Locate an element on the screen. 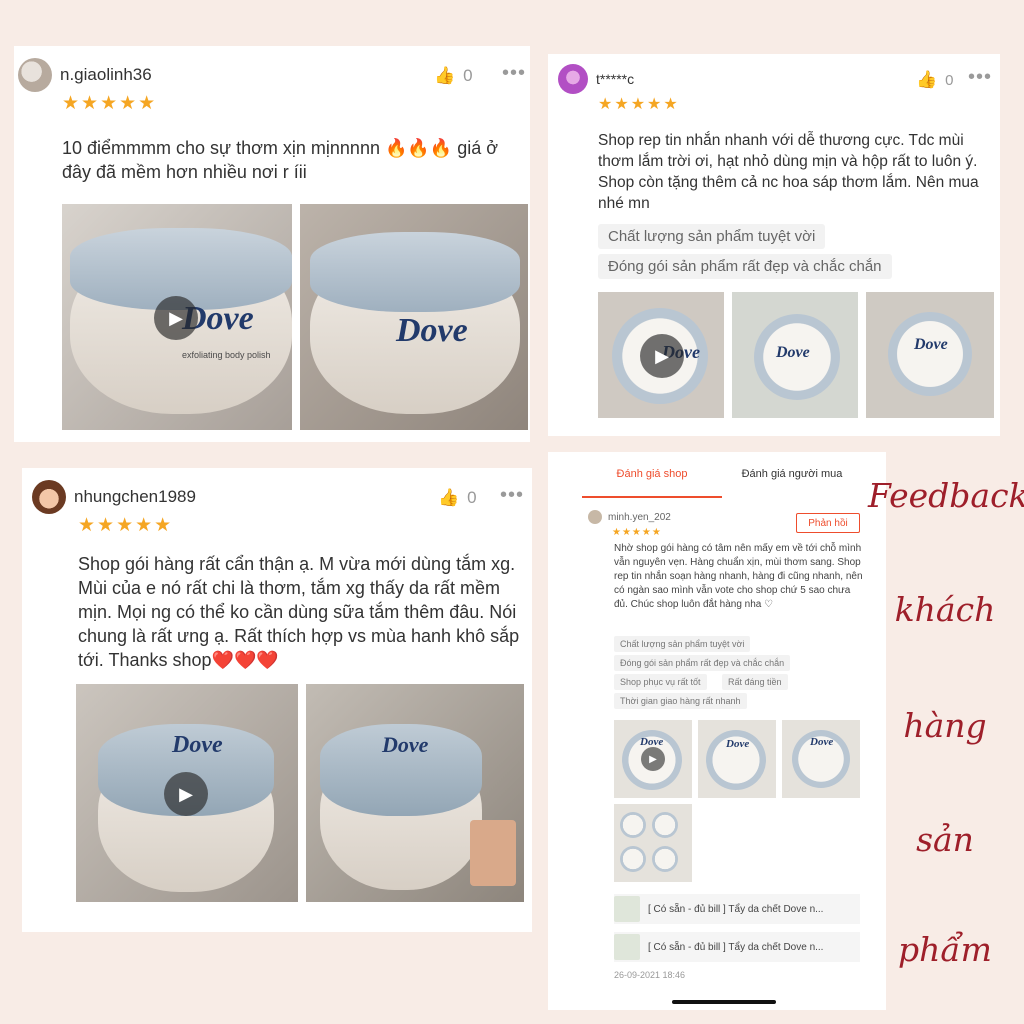  review-tabs: Đánh giá shop Đánh giá người mua is located at coordinates (722, 483).